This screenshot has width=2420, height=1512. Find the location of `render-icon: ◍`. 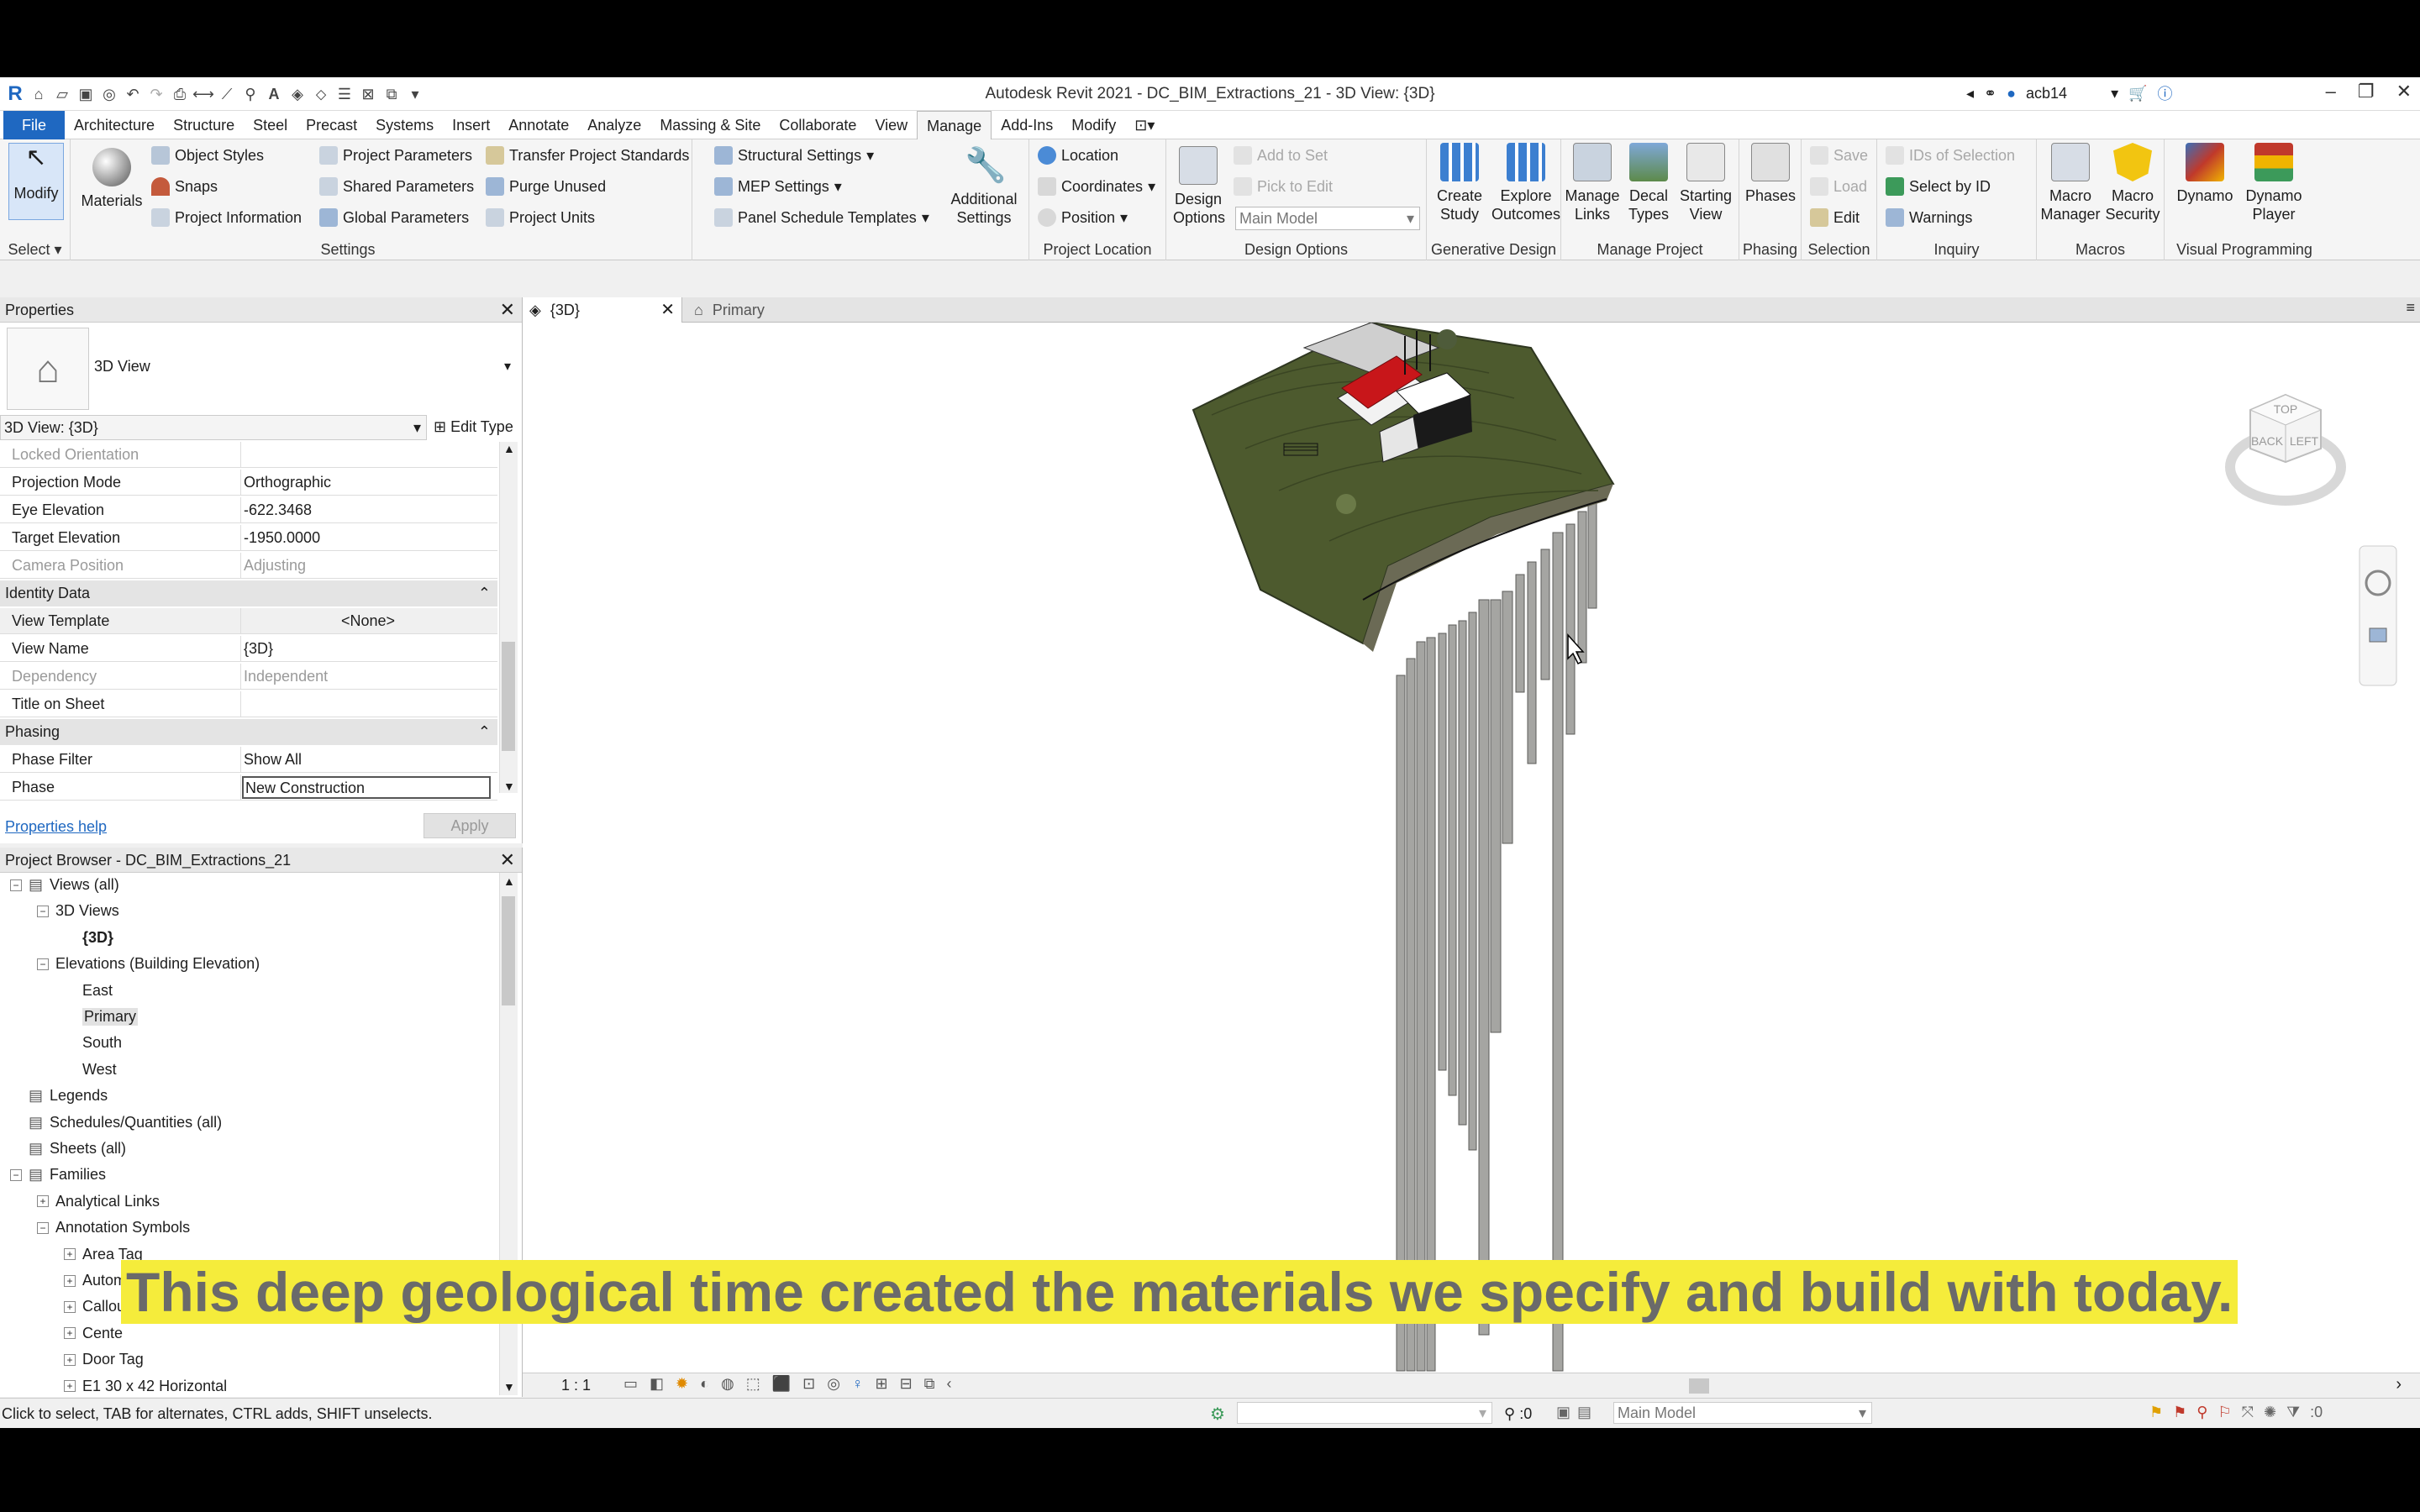

render-icon: ◍ is located at coordinates (727, 1384).